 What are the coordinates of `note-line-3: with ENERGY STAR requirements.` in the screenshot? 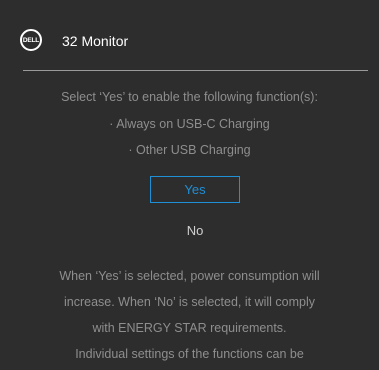 It's located at (189, 328).